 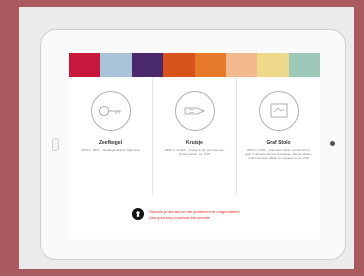 I want to click on keyhole-icon, so click(x=194, y=111).